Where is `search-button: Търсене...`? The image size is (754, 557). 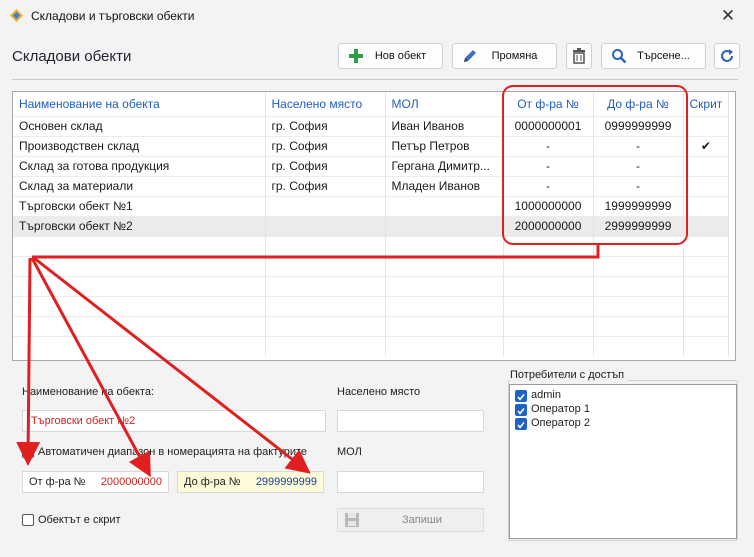
search-button: Търсене... is located at coordinates (653, 56).